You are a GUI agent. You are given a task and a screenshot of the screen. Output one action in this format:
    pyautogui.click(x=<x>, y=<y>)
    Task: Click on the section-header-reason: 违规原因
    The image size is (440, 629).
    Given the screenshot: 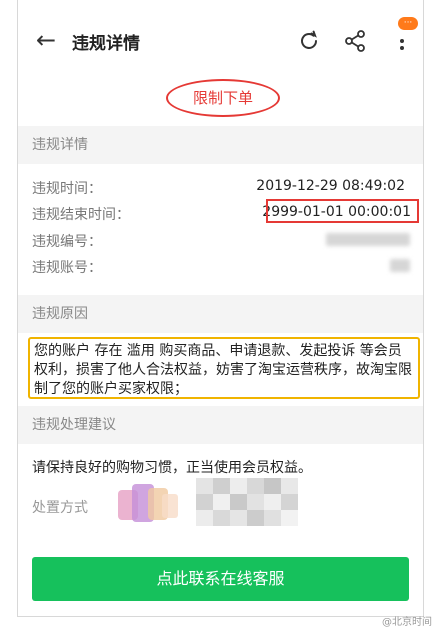 What is the action you would take?
    pyautogui.click(x=220, y=314)
    